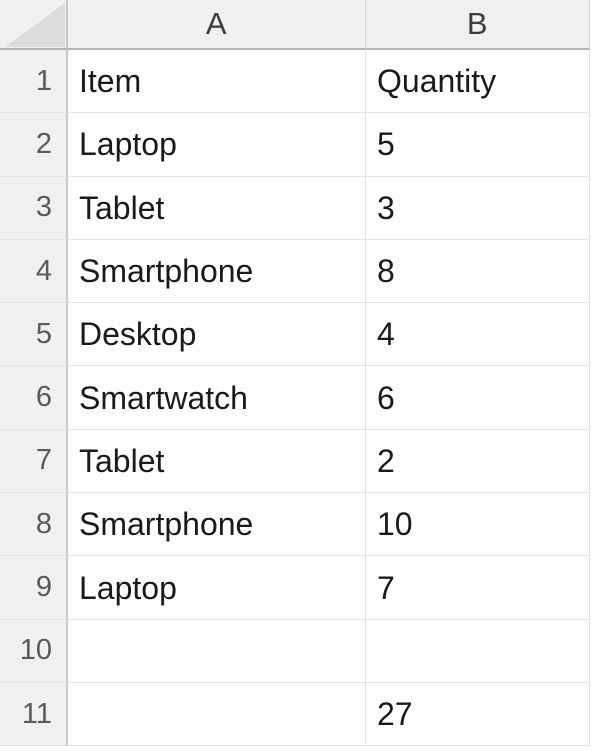 Image resolution: width=600 pixels, height=751 pixels. What do you see at coordinates (478, 82) in the screenshot?
I see `cell-b1: Quantity` at bounding box center [478, 82].